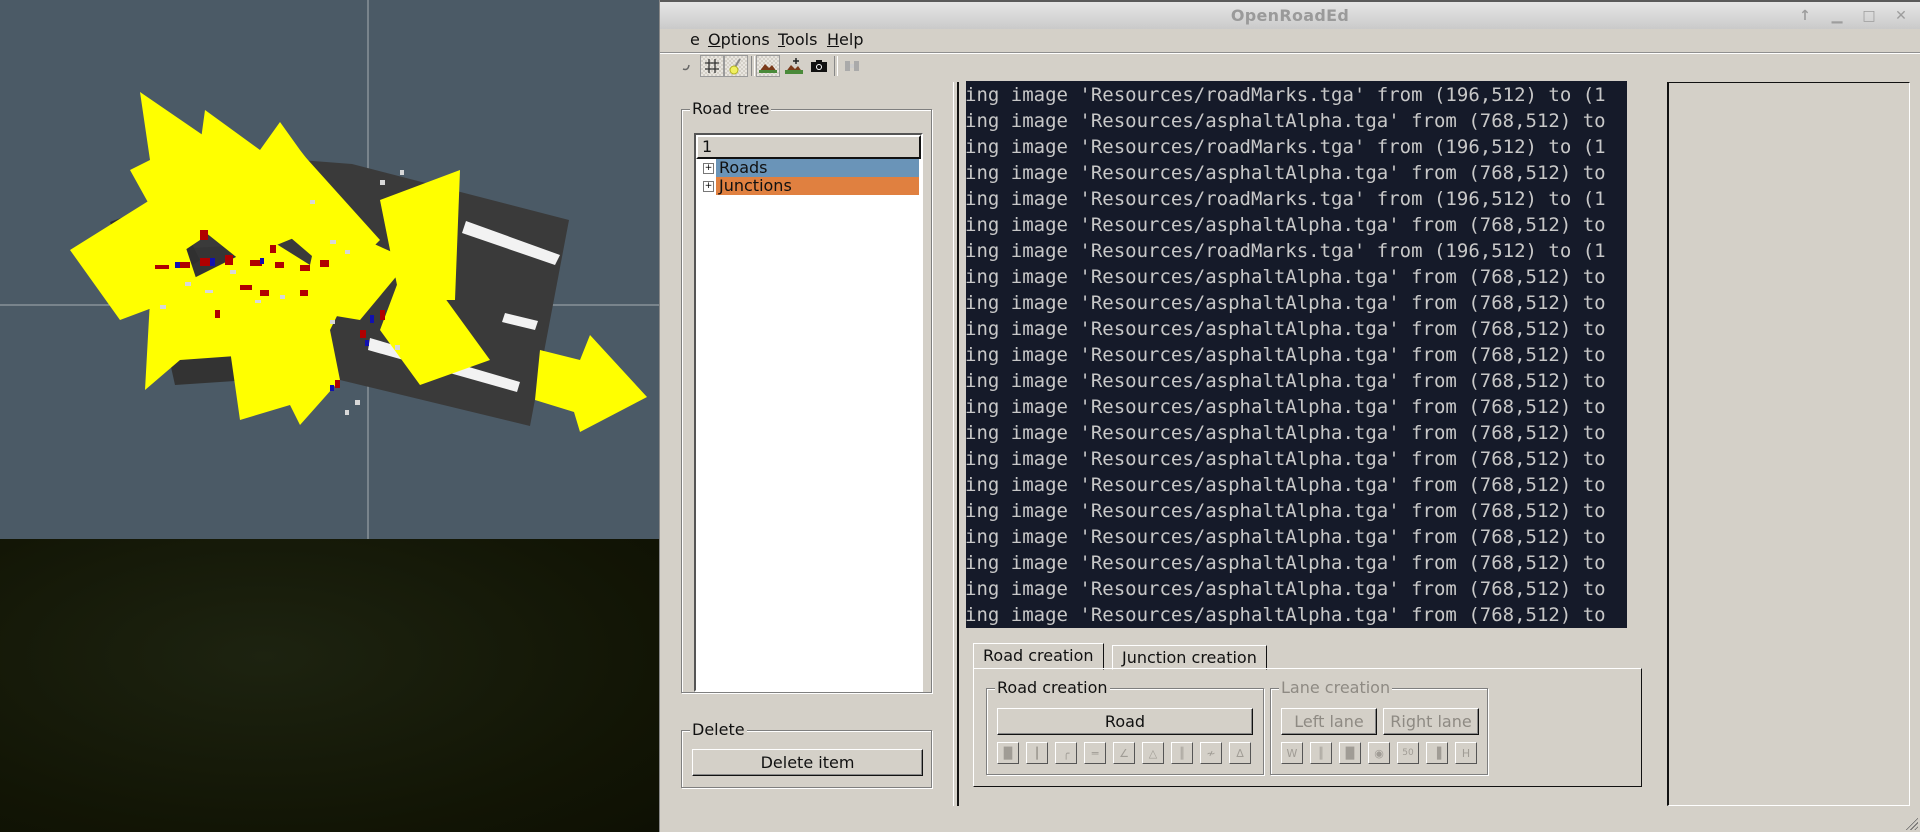  I want to click on menu-options: Options, so click(739, 39).